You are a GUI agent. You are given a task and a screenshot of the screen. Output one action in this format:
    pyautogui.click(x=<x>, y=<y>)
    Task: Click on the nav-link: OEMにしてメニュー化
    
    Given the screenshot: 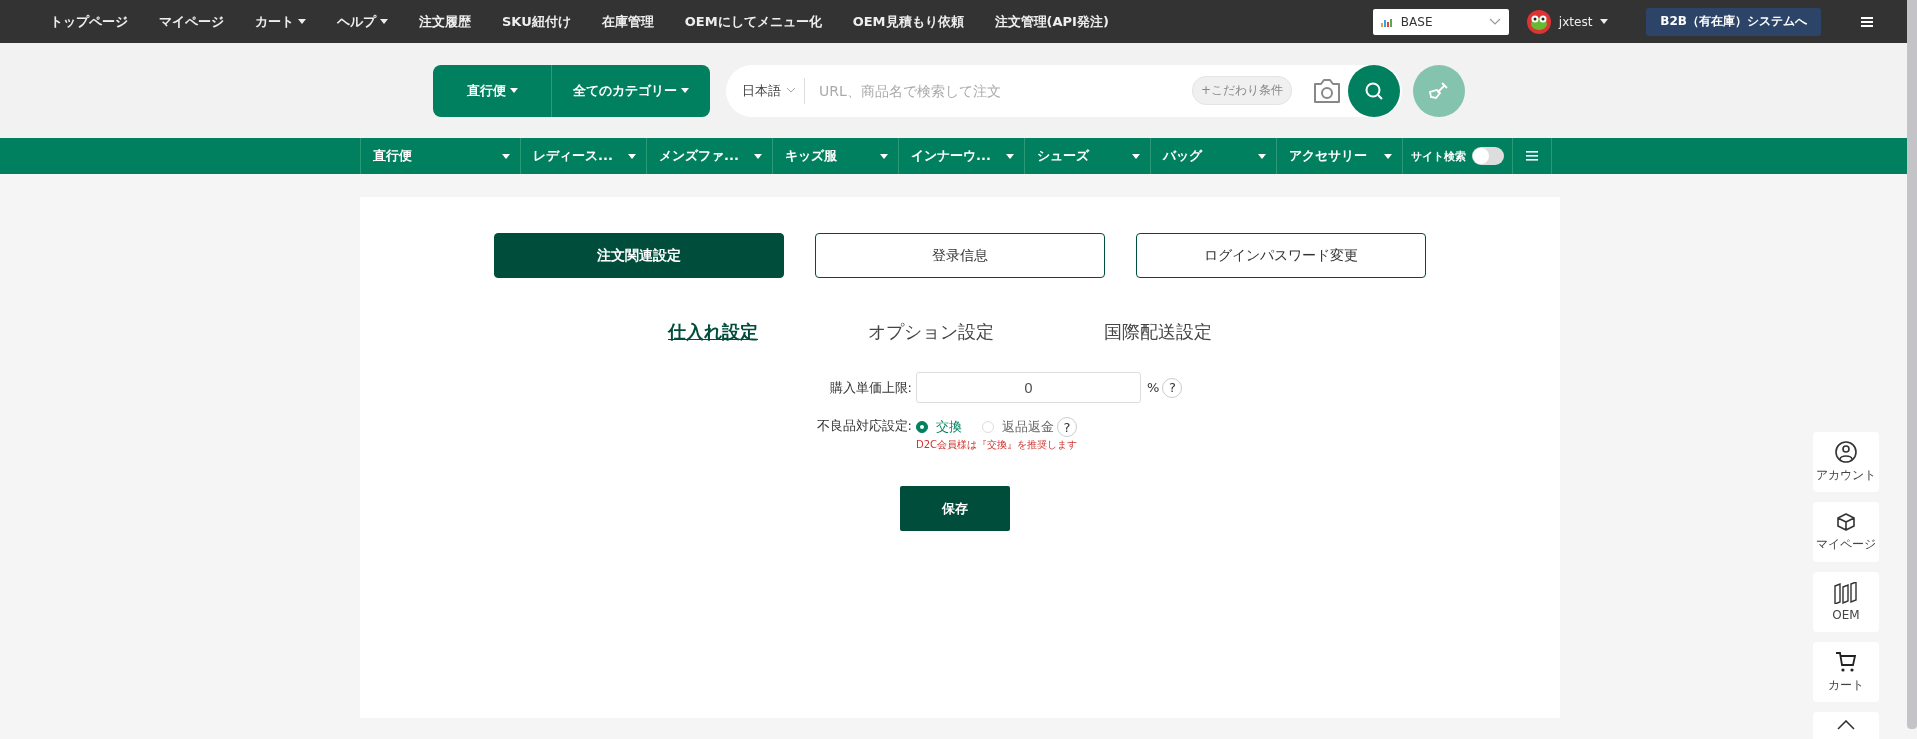 What is the action you would take?
    pyautogui.click(x=753, y=21)
    